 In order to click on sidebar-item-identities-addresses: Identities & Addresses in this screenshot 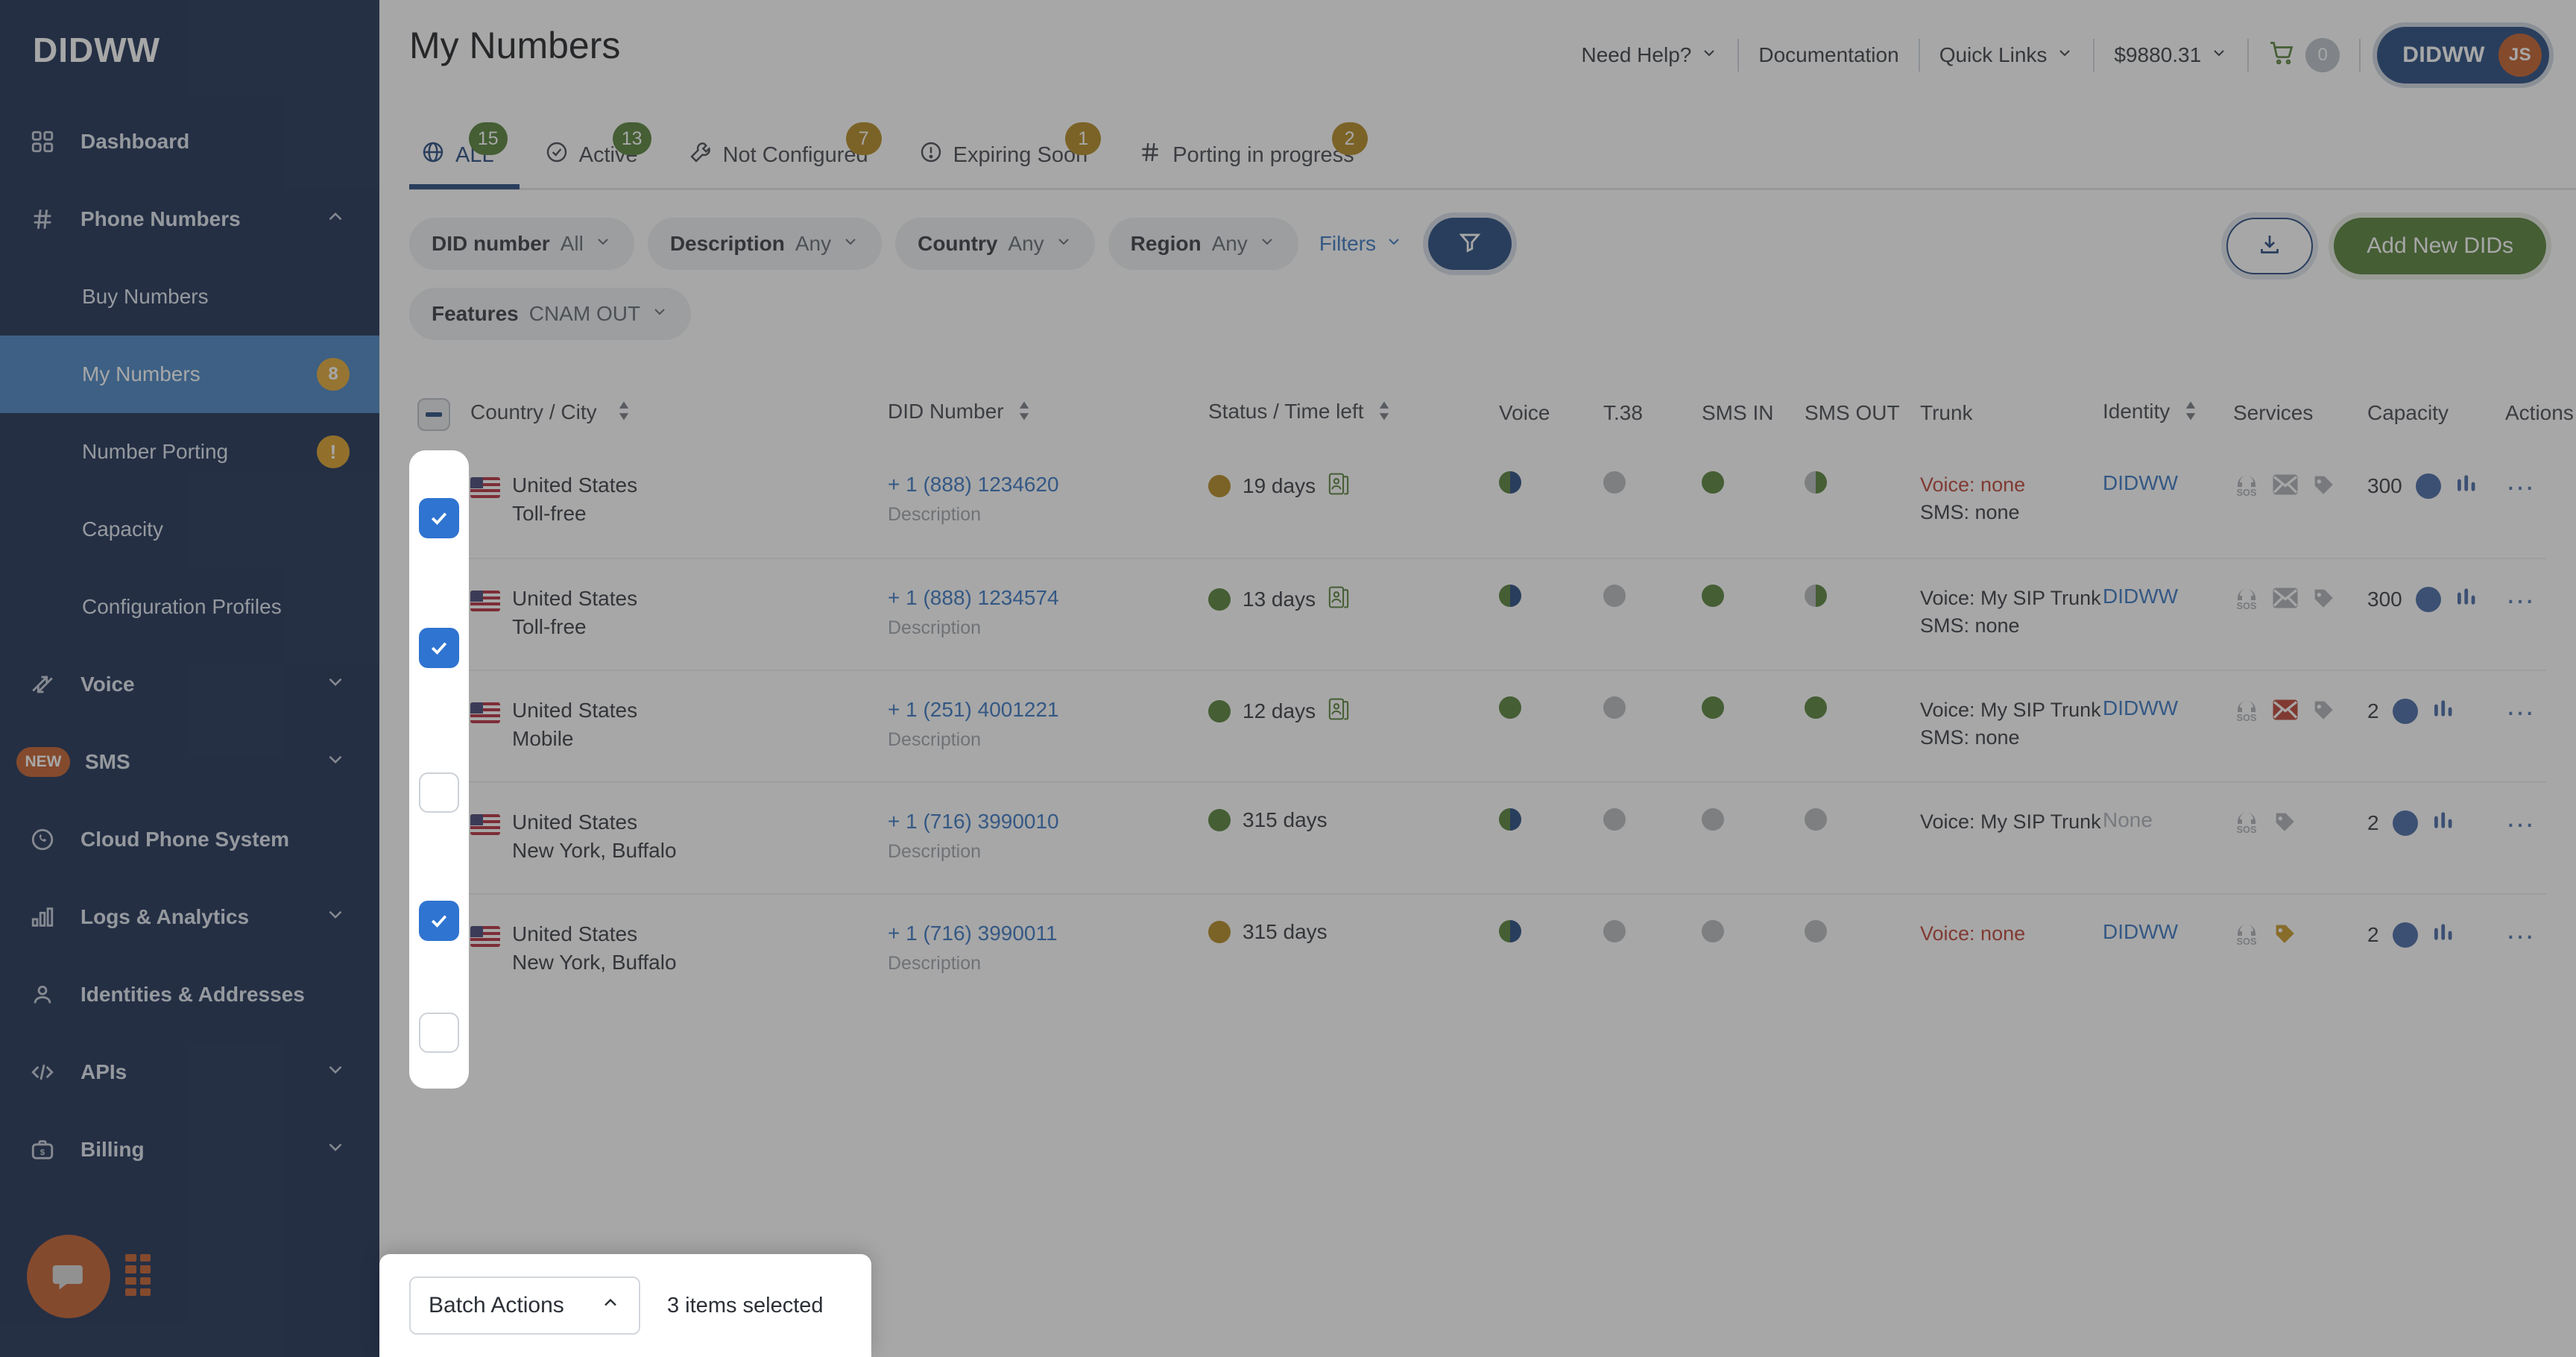, I will do `click(189, 994)`.